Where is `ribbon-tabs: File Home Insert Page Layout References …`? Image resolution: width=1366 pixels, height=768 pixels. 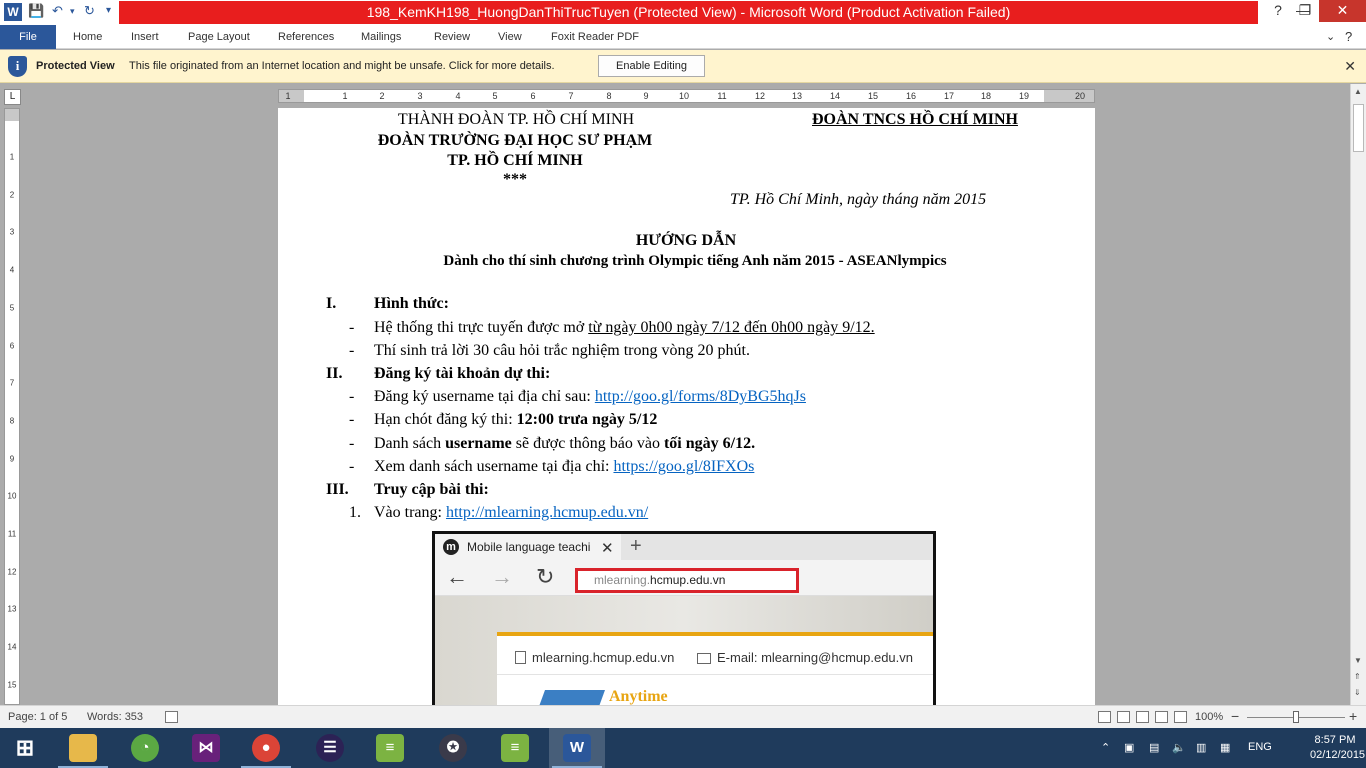
ribbon-tabs: File Home Insert Page Layout References … is located at coordinates (683, 37).